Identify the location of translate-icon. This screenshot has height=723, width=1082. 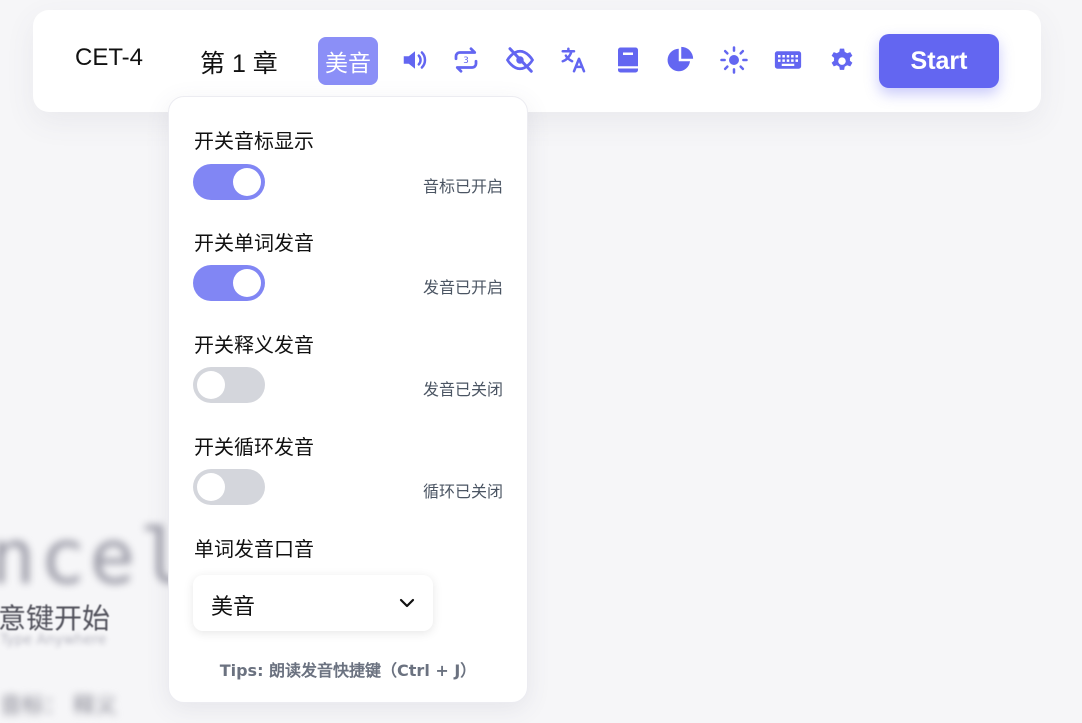
(574, 60).